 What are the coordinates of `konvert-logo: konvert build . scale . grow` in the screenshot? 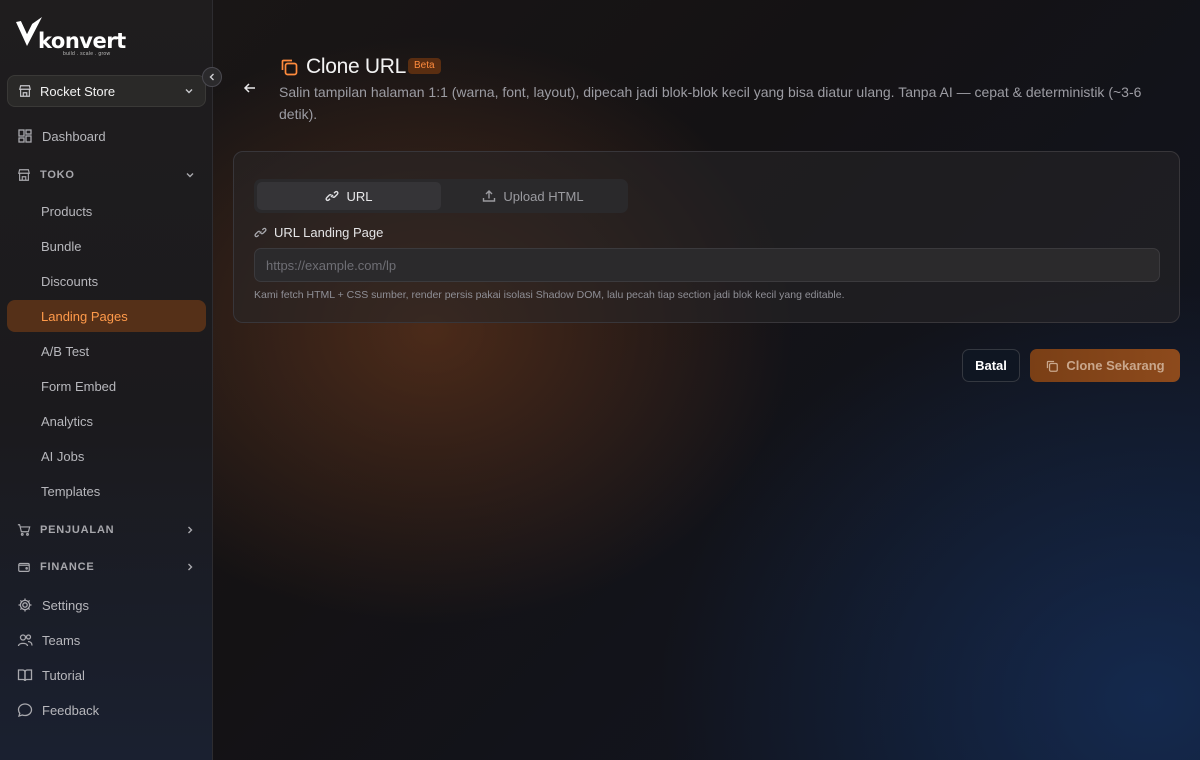 It's located at (70, 38).